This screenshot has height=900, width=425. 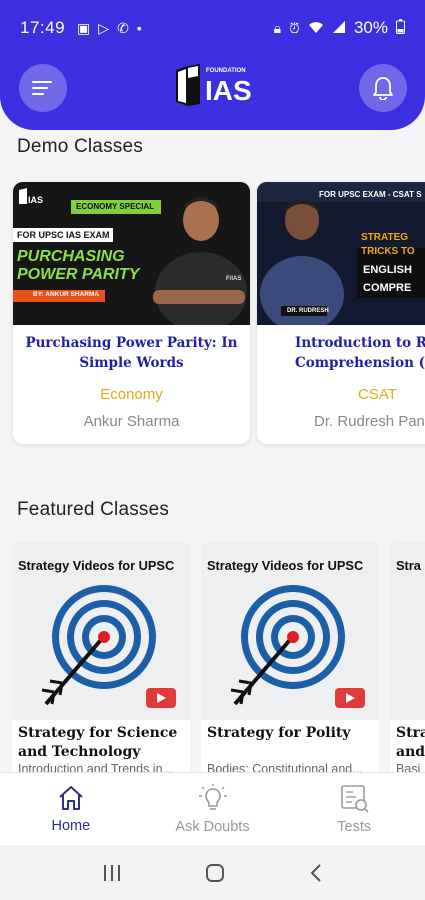 What do you see at coordinates (408, 565) in the screenshot?
I see `featured-thumb-heading: Stra` at bounding box center [408, 565].